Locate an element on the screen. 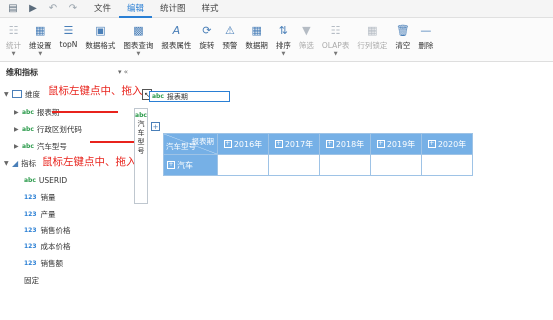 This screenshot has height=320, width=553. save-icon: ▤ is located at coordinates (13, 9).